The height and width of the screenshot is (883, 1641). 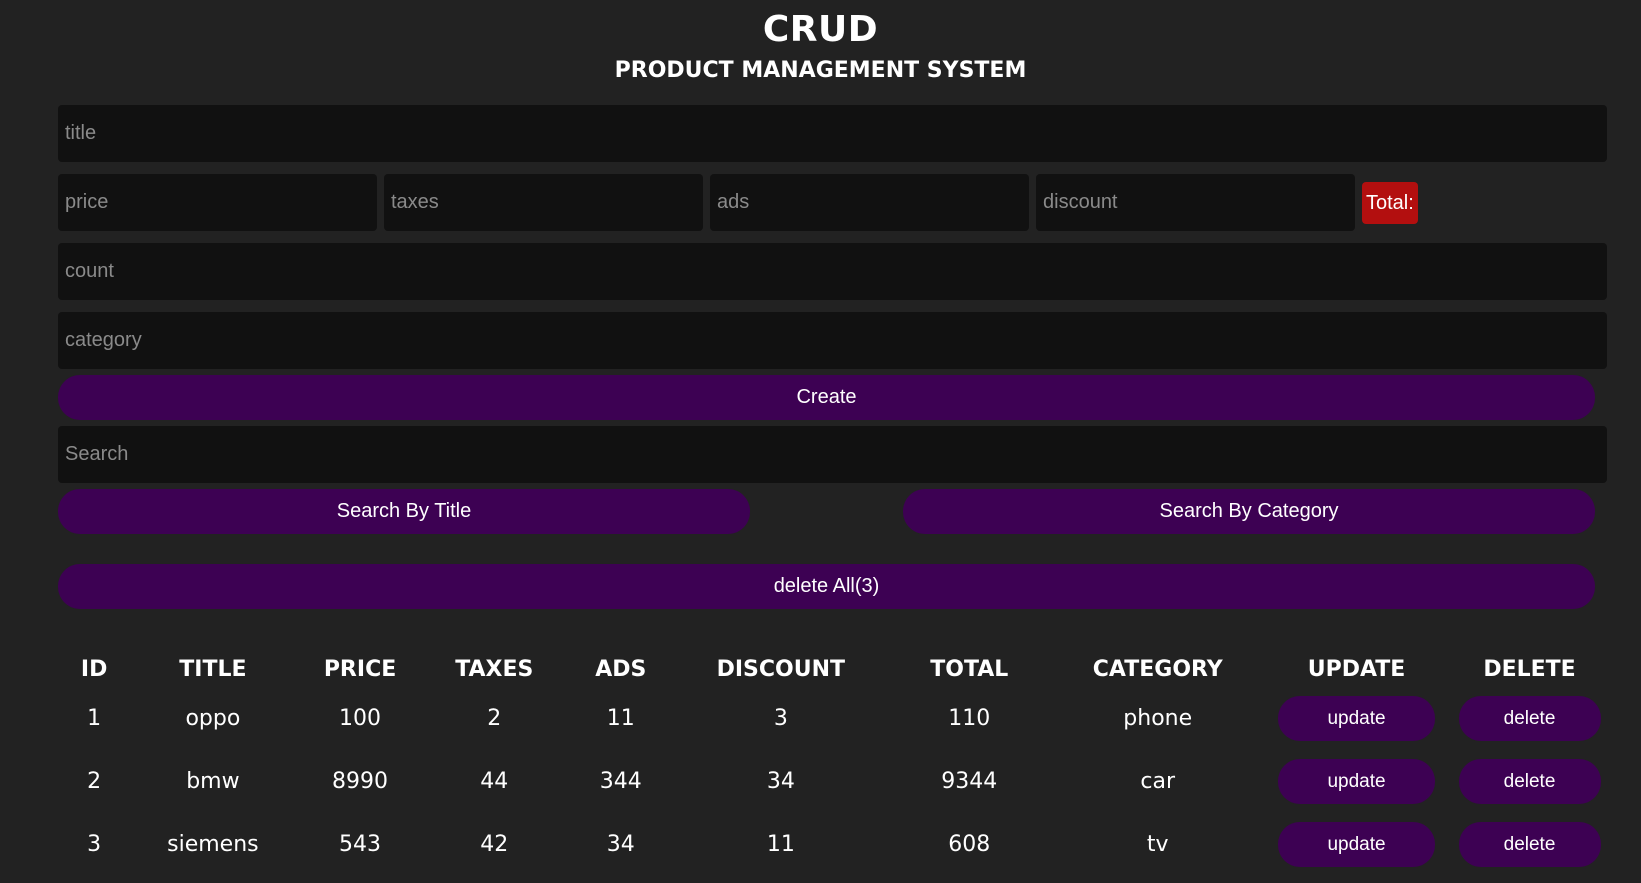 What do you see at coordinates (820, 29) in the screenshot?
I see `app-title: CRUD` at bounding box center [820, 29].